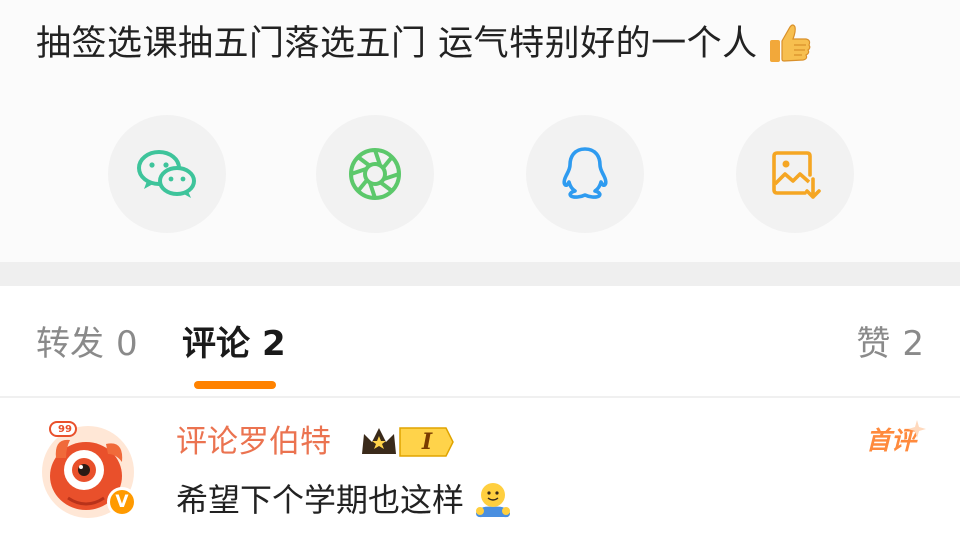 The image size is (960, 533). What do you see at coordinates (917, 429) in the screenshot?
I see `sparkle-icon` at bounding box center [917, 429].